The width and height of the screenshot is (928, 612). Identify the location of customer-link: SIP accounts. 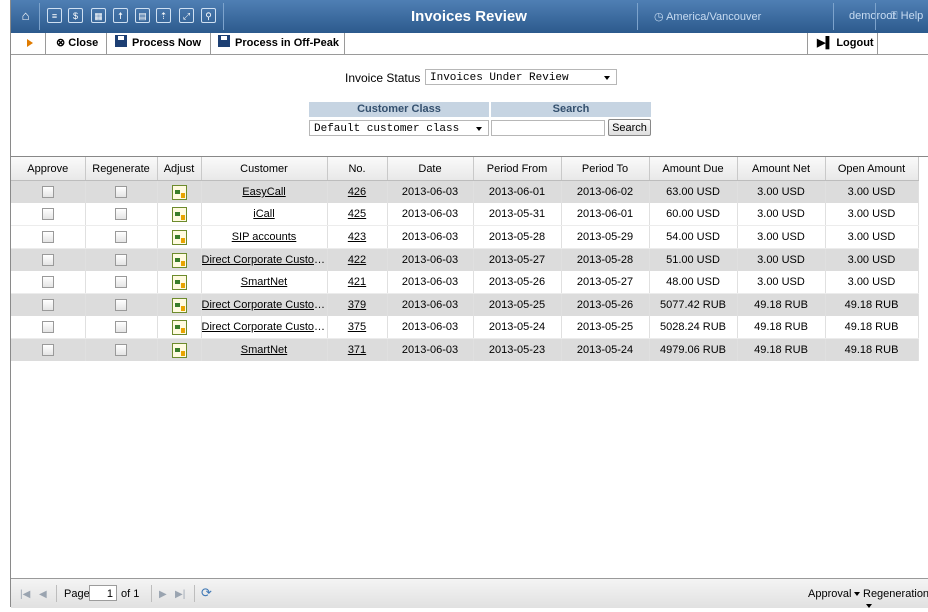
(264, 237).